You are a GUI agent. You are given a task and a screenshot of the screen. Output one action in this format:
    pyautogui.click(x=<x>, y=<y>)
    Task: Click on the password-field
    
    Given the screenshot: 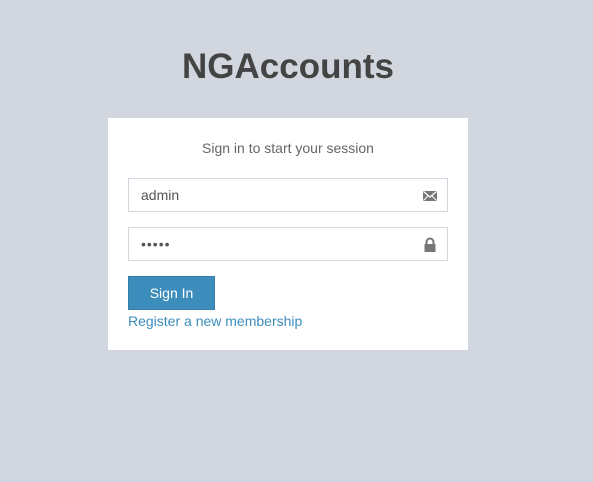 What is the action you would take?
    pyautogui.click(x=288, y=244)
    